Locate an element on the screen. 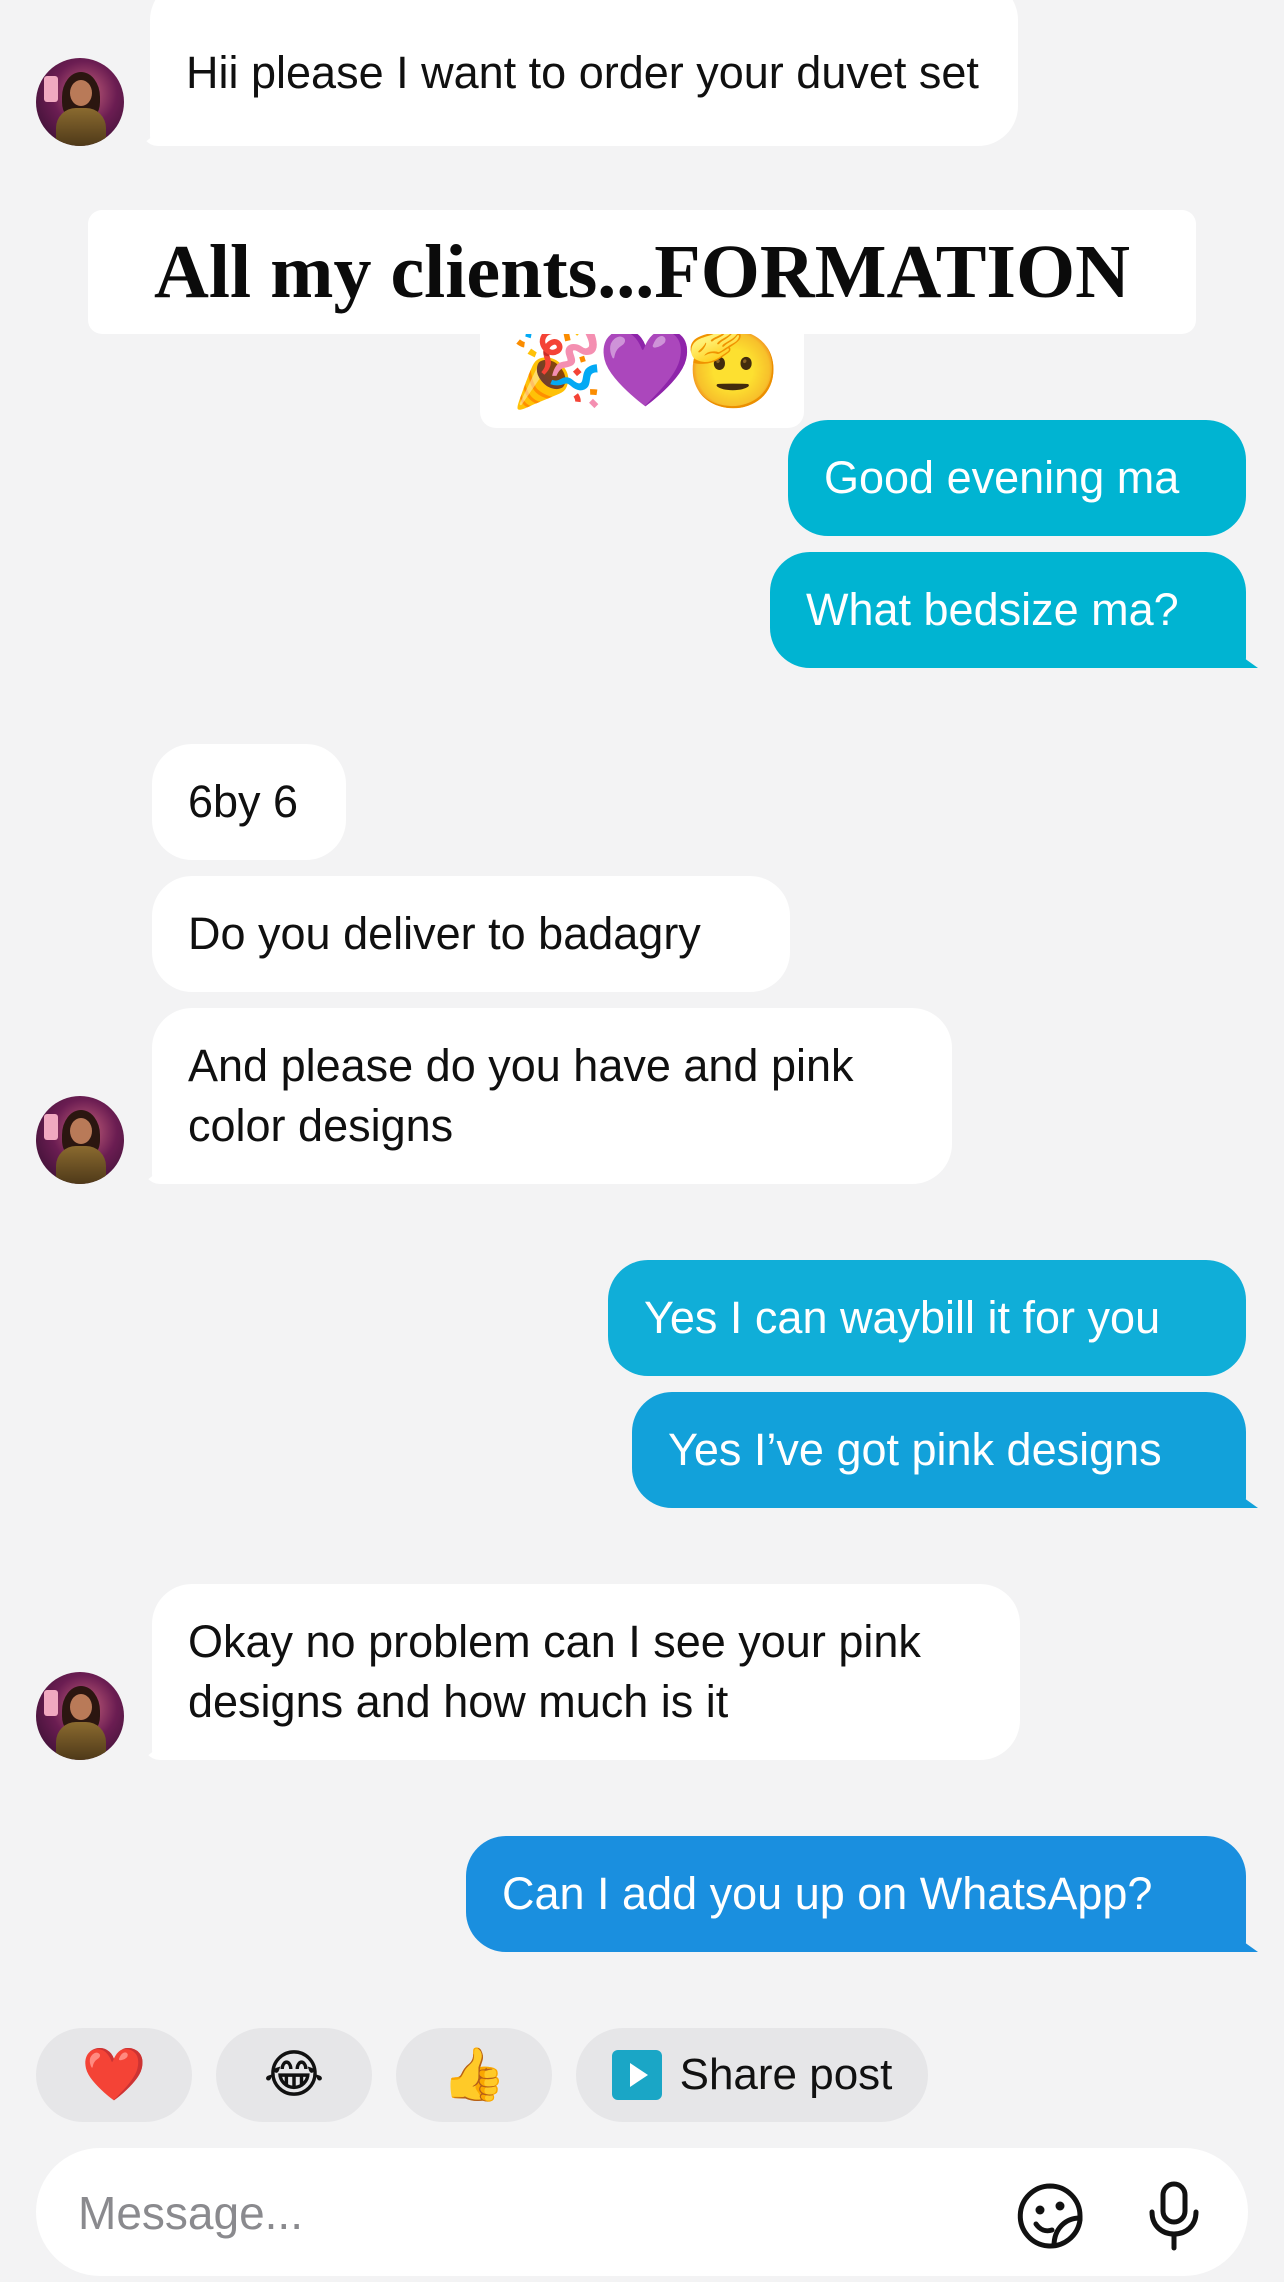  caption-text: All my clients...FORMATION is located at coordinates (642, 272).